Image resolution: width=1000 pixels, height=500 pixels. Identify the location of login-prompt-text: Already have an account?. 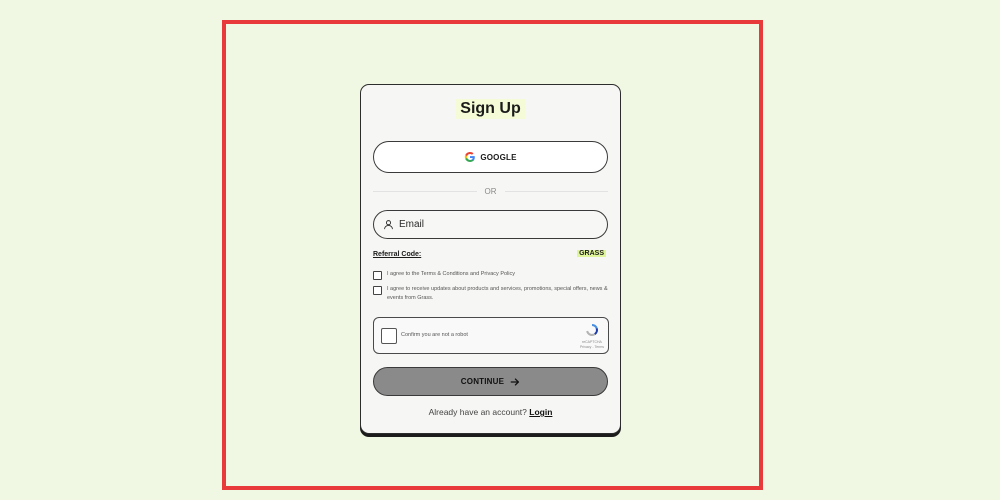
(477, 412).